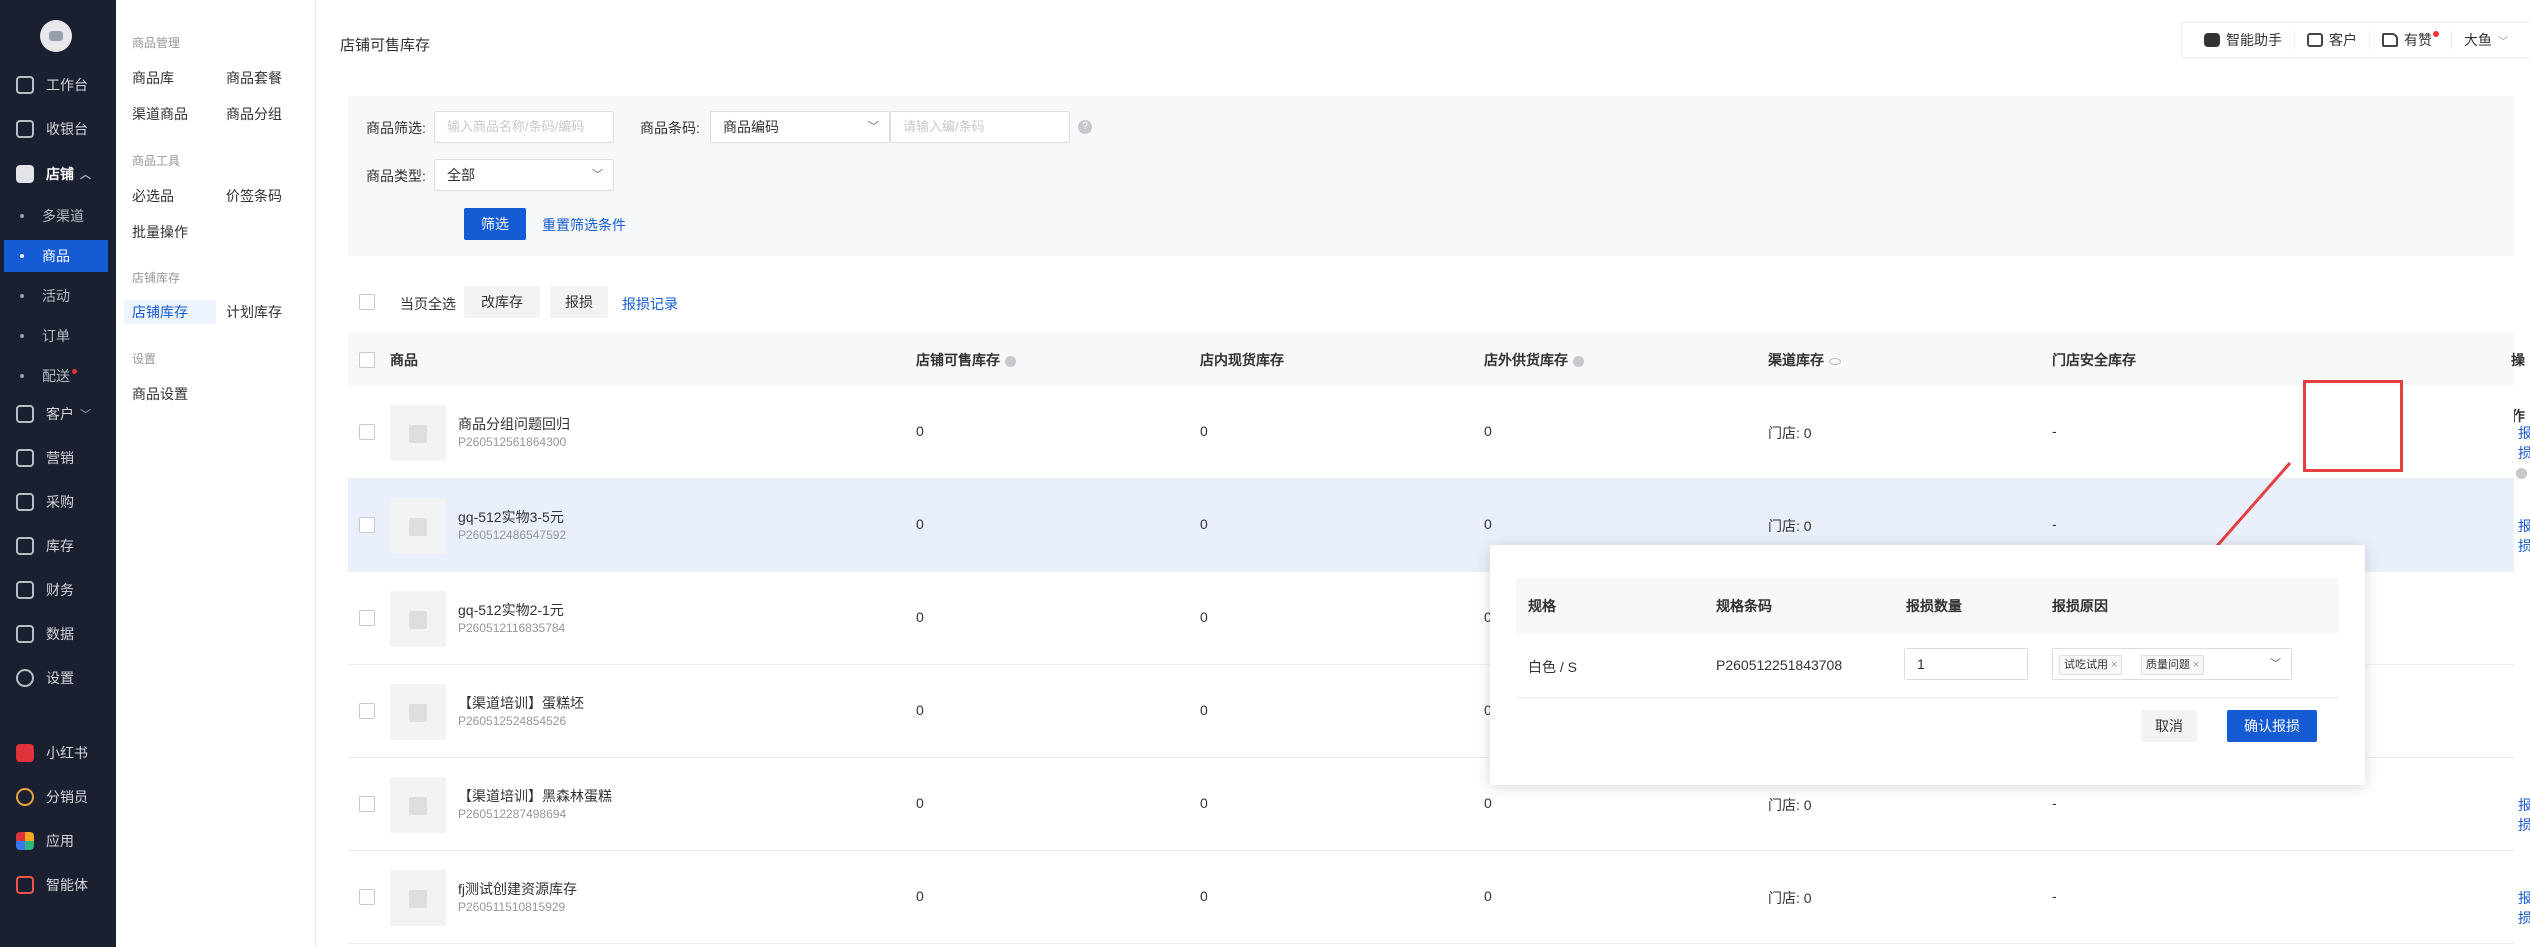  What do you see at coordinates (160, 394) in the screenshot?
I see `nav2-link-goods-settings: 商品设置` at bounding box center [160, 394].